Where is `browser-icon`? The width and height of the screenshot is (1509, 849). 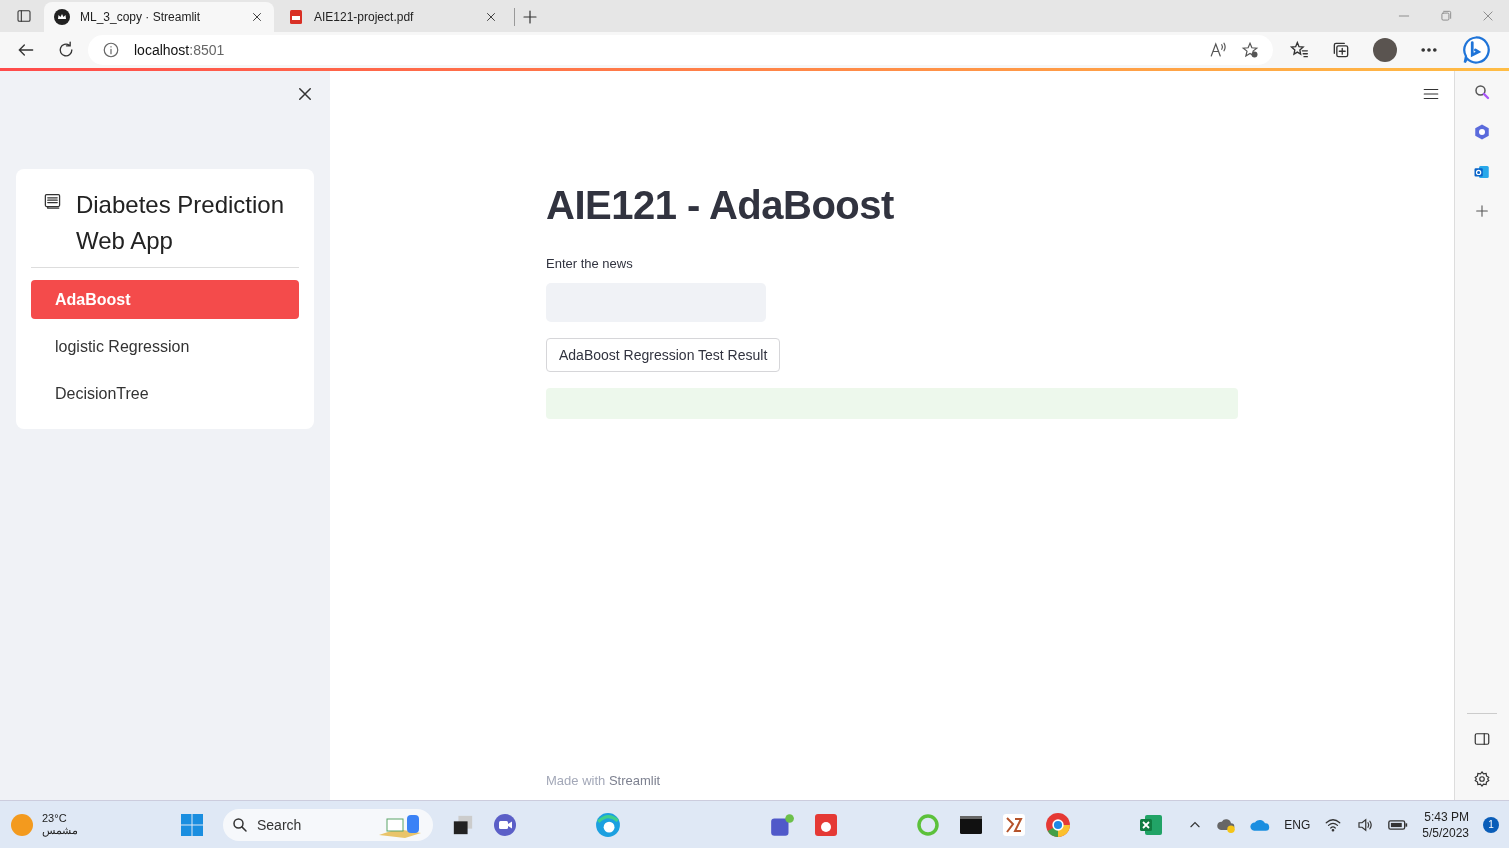 browser-icon is located at coordinates (608, 824).